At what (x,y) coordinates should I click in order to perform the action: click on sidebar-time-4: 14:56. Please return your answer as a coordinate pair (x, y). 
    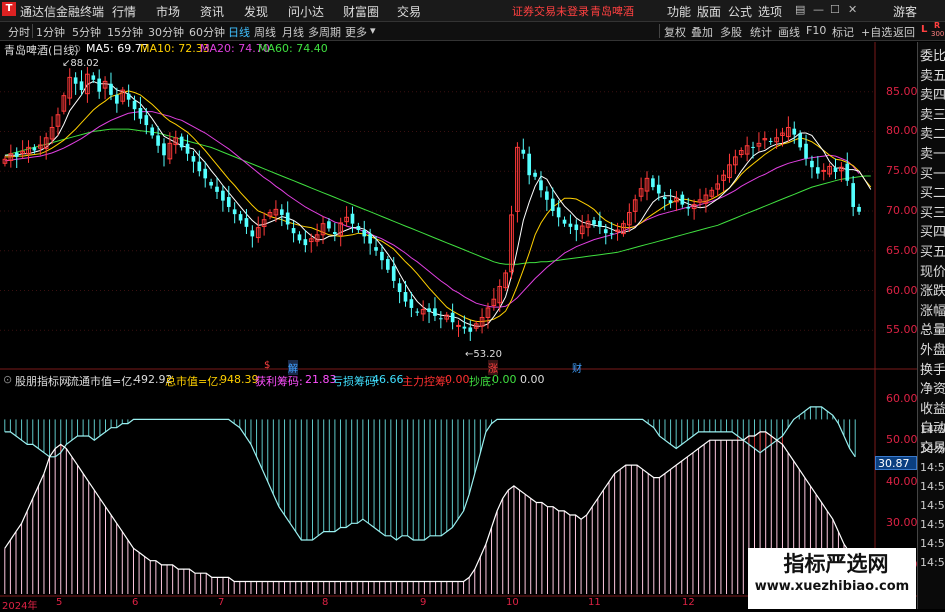
    Looking at the image, I should click on (932, 505).